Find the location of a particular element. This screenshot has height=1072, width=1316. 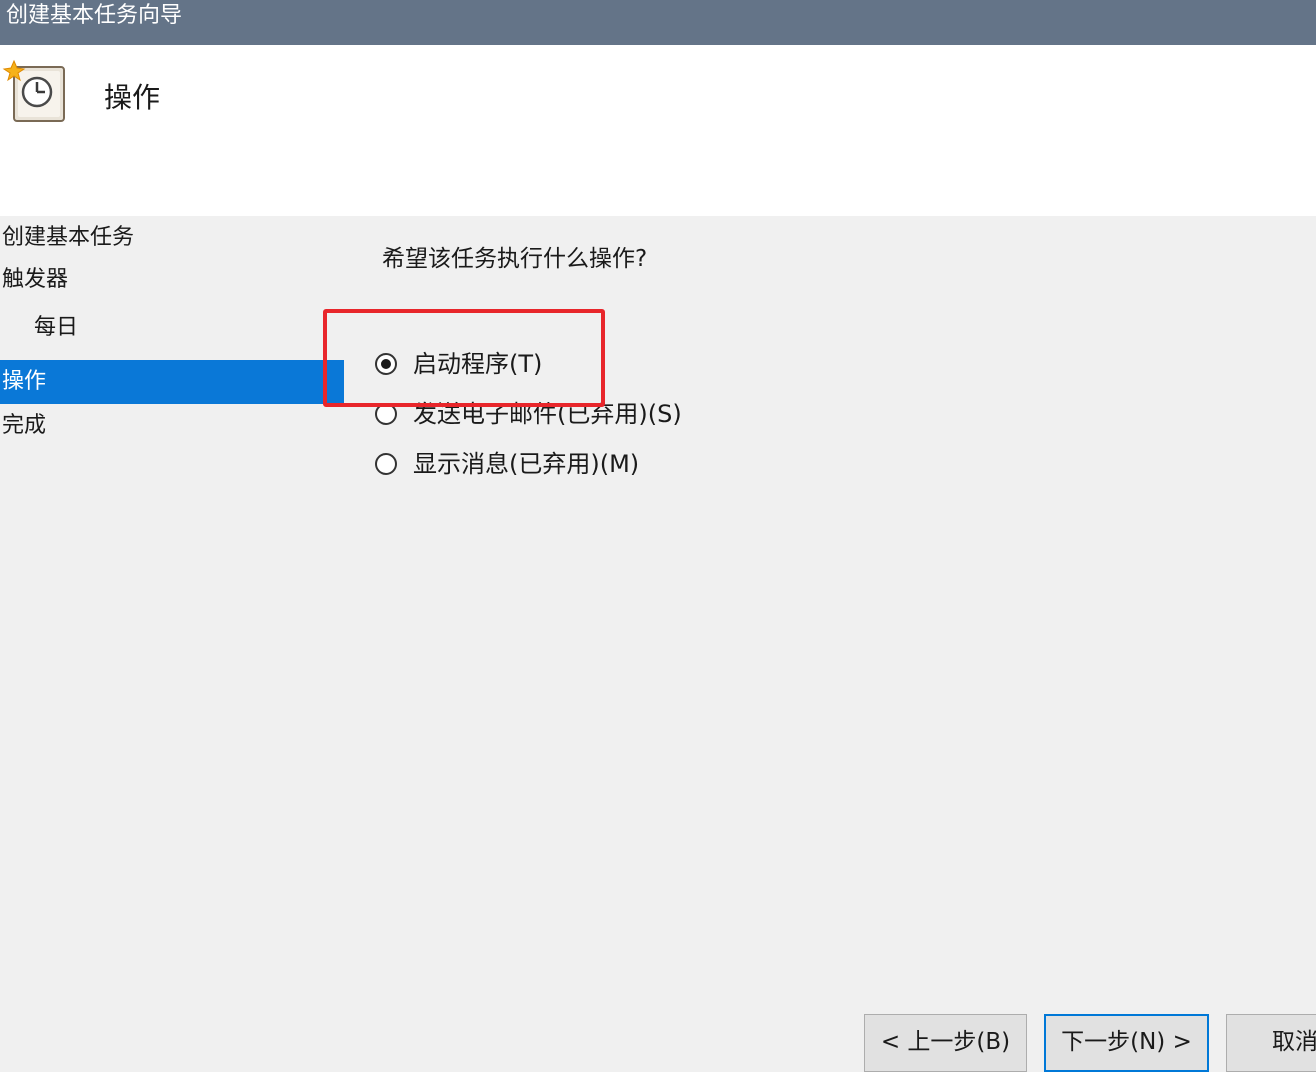

radio-start-program: 启动程序(T) is located at coordinates (458, 364).